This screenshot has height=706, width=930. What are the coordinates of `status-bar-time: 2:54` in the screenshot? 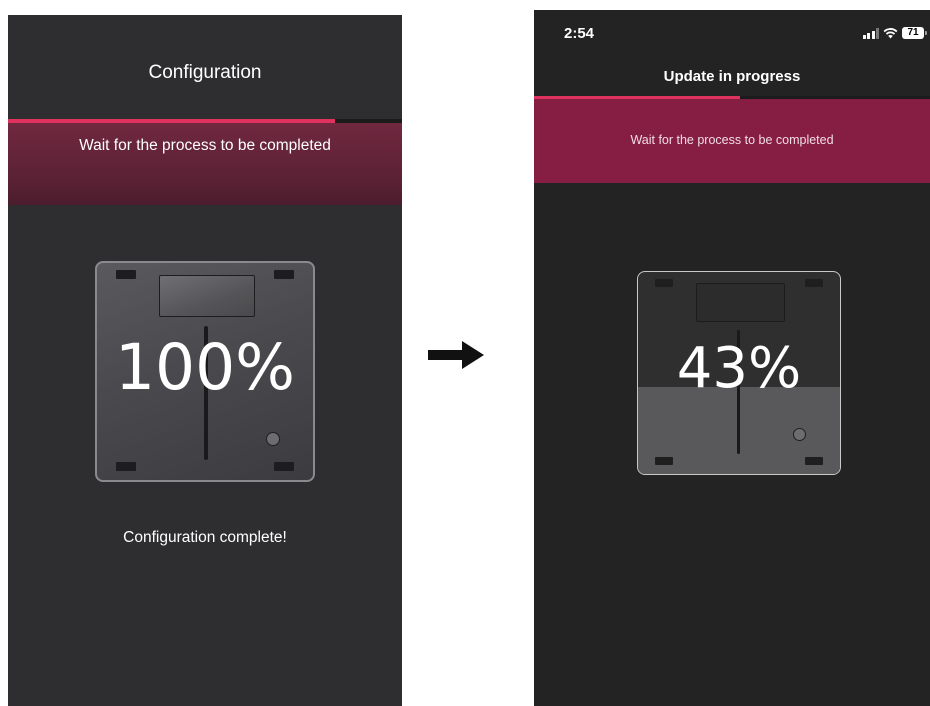 It's located at (579, 33).